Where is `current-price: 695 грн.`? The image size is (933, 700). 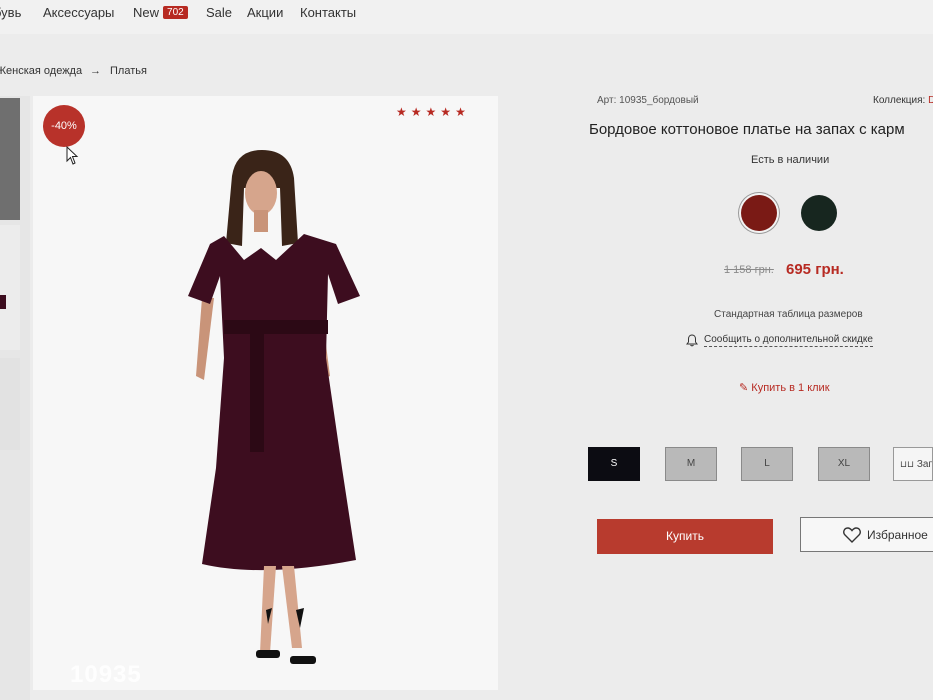
current-price: 695 грн. is located at coordinates (815, 269).